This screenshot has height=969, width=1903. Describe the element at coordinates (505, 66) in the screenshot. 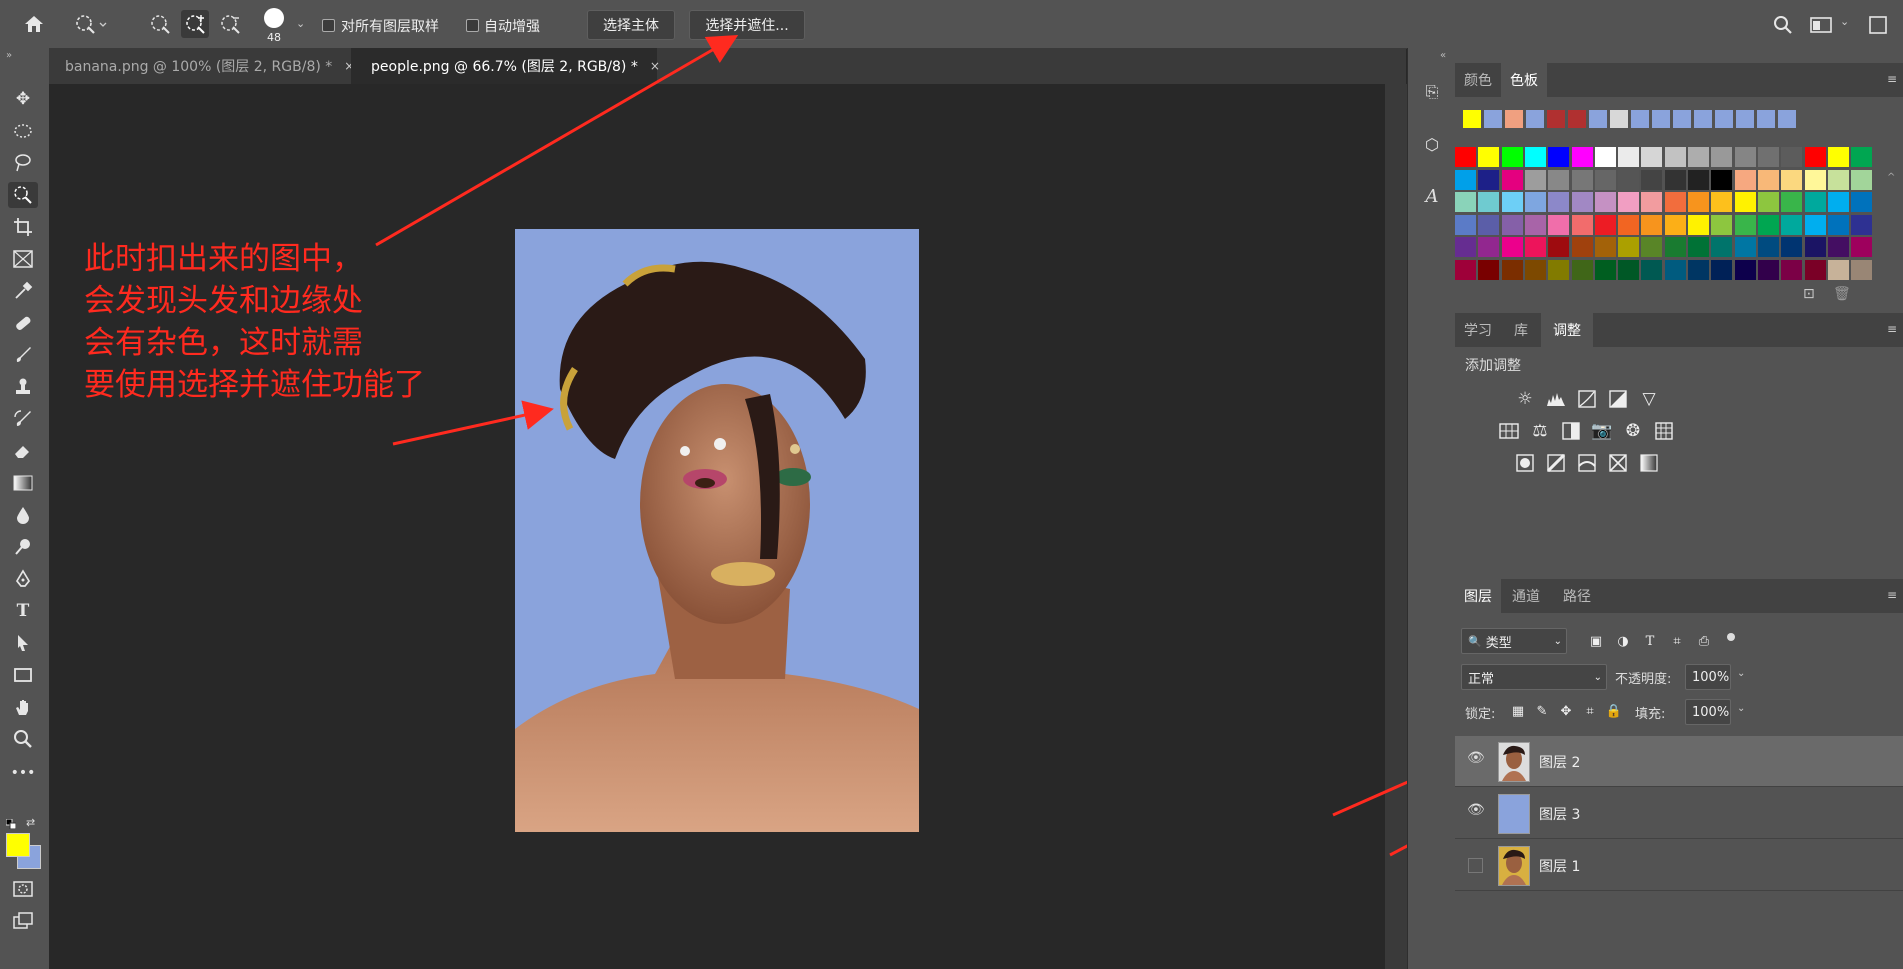

I see `tab-people: people.png @ 66.7% (图层 2, RGB/8) * ×` at that location.